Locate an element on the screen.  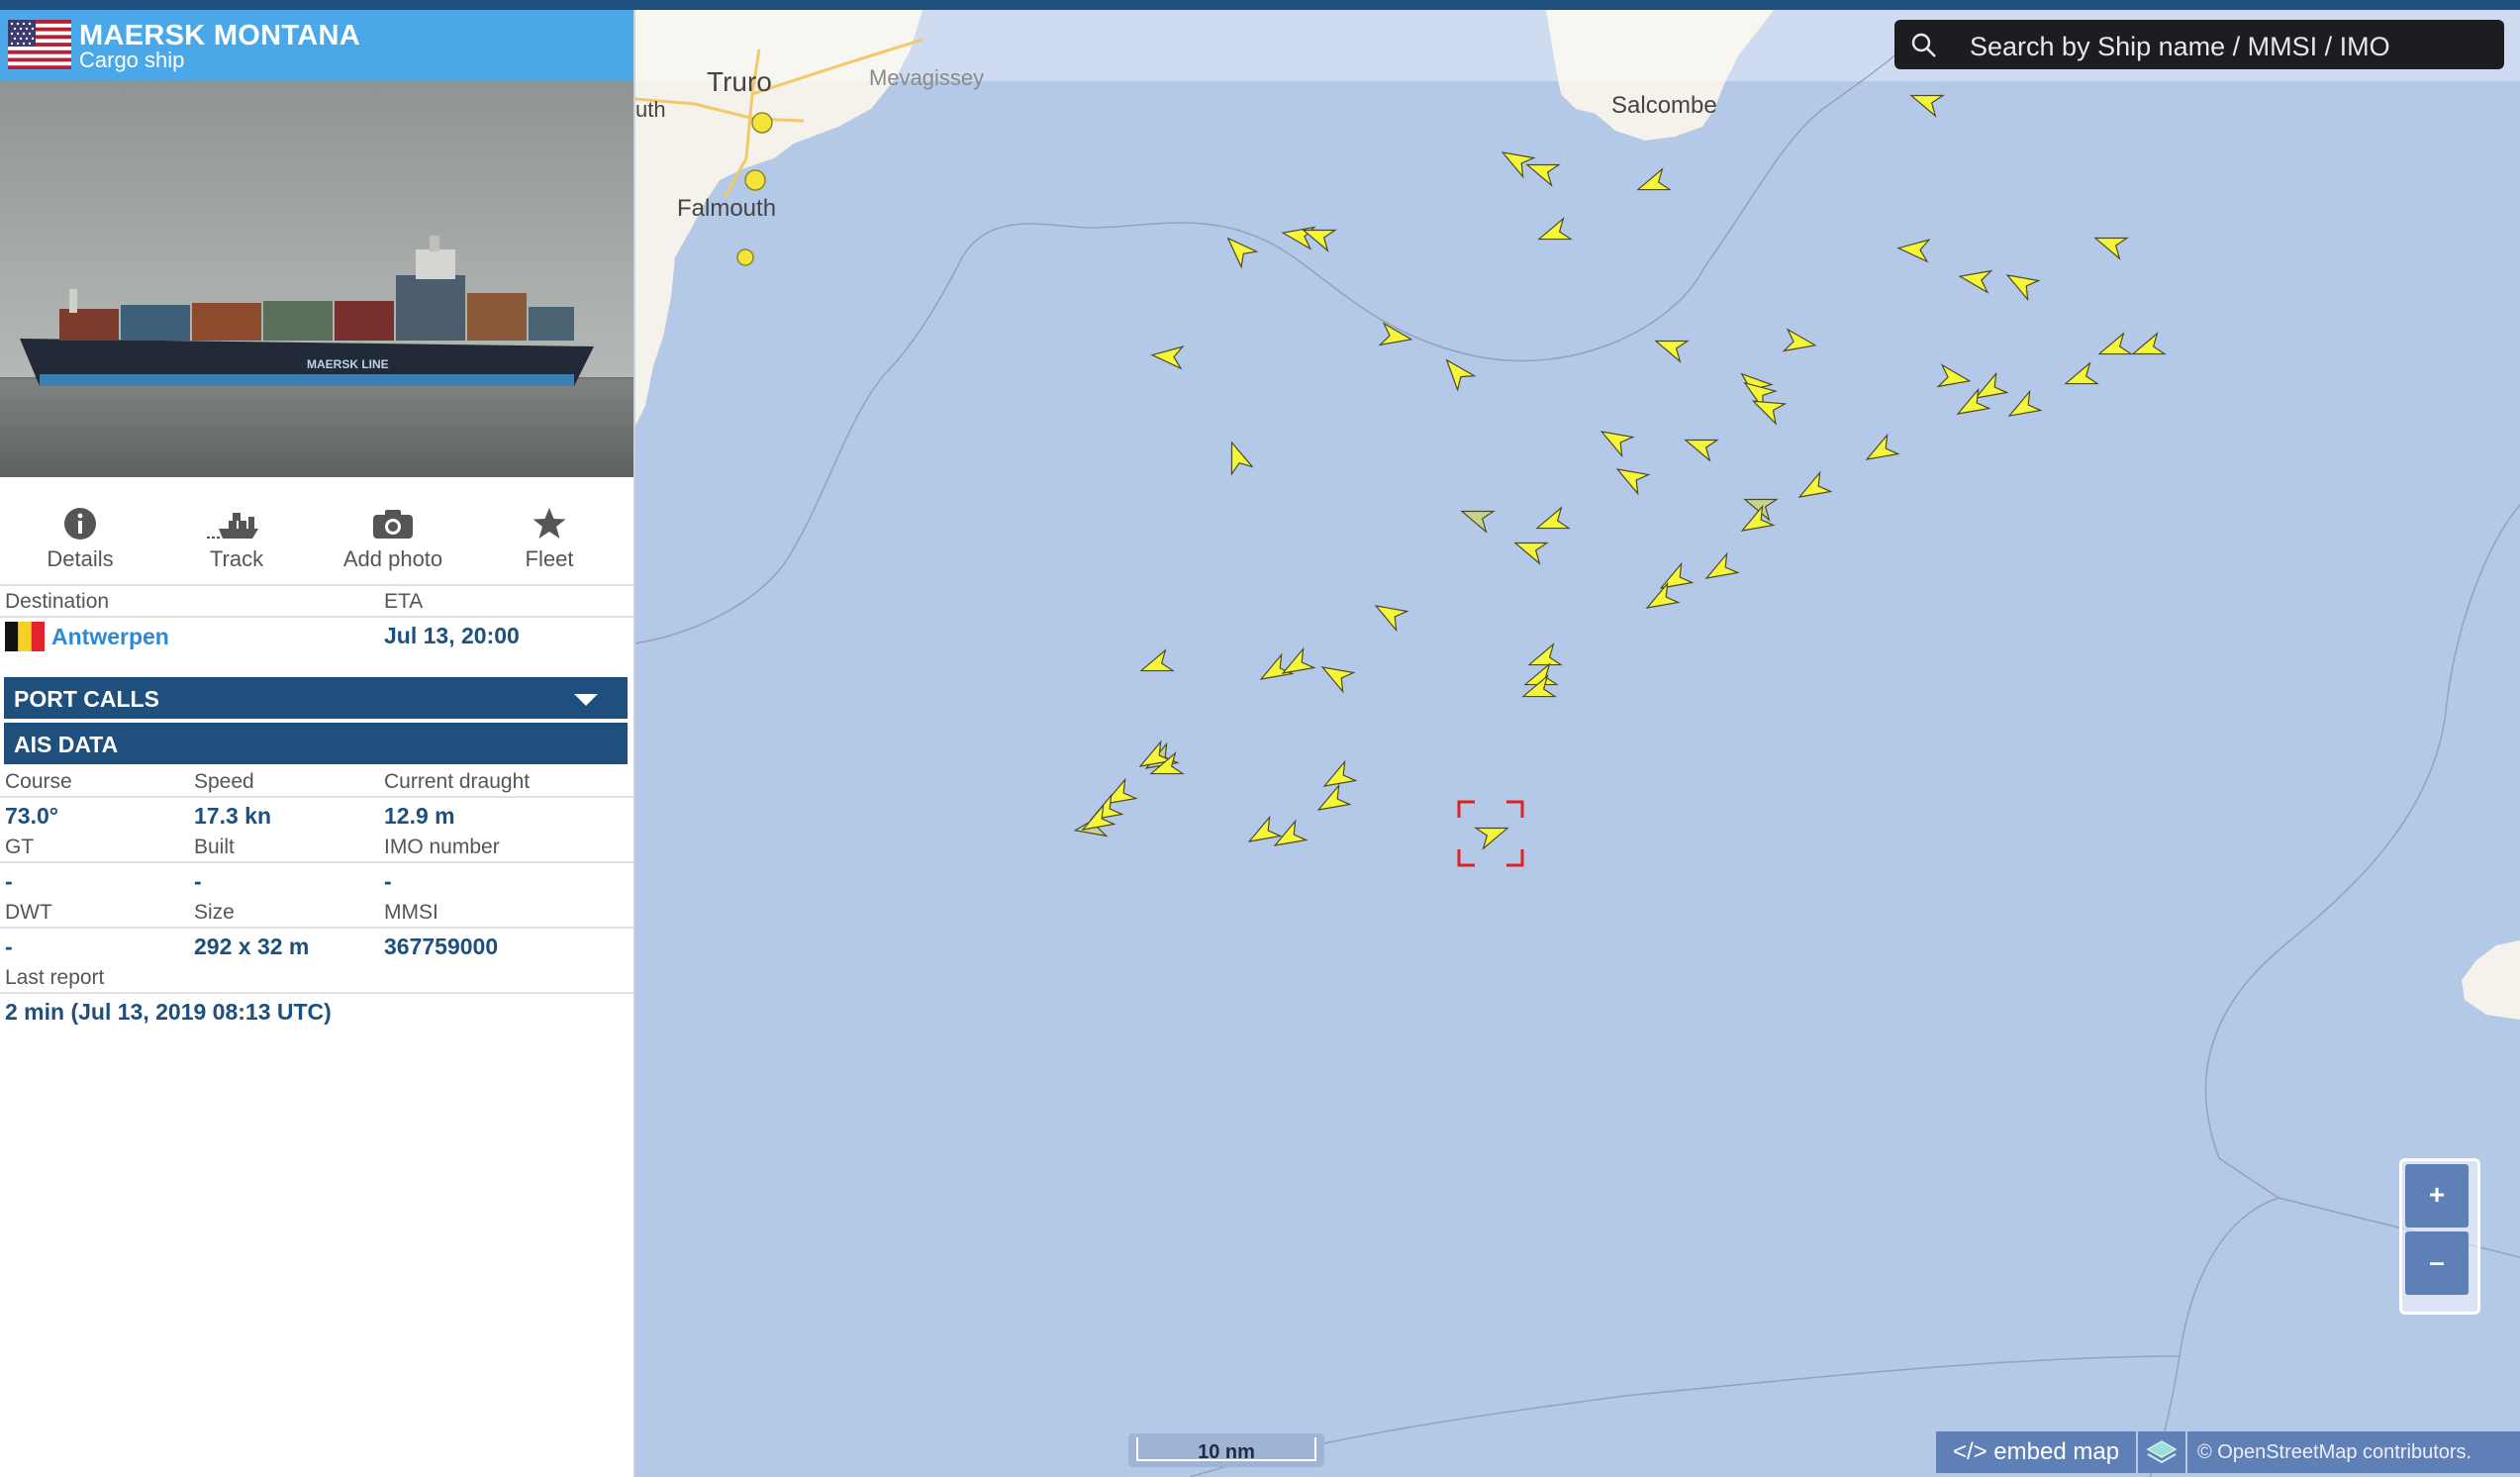
map-layers-button is located at coordinates (2161, 1452).